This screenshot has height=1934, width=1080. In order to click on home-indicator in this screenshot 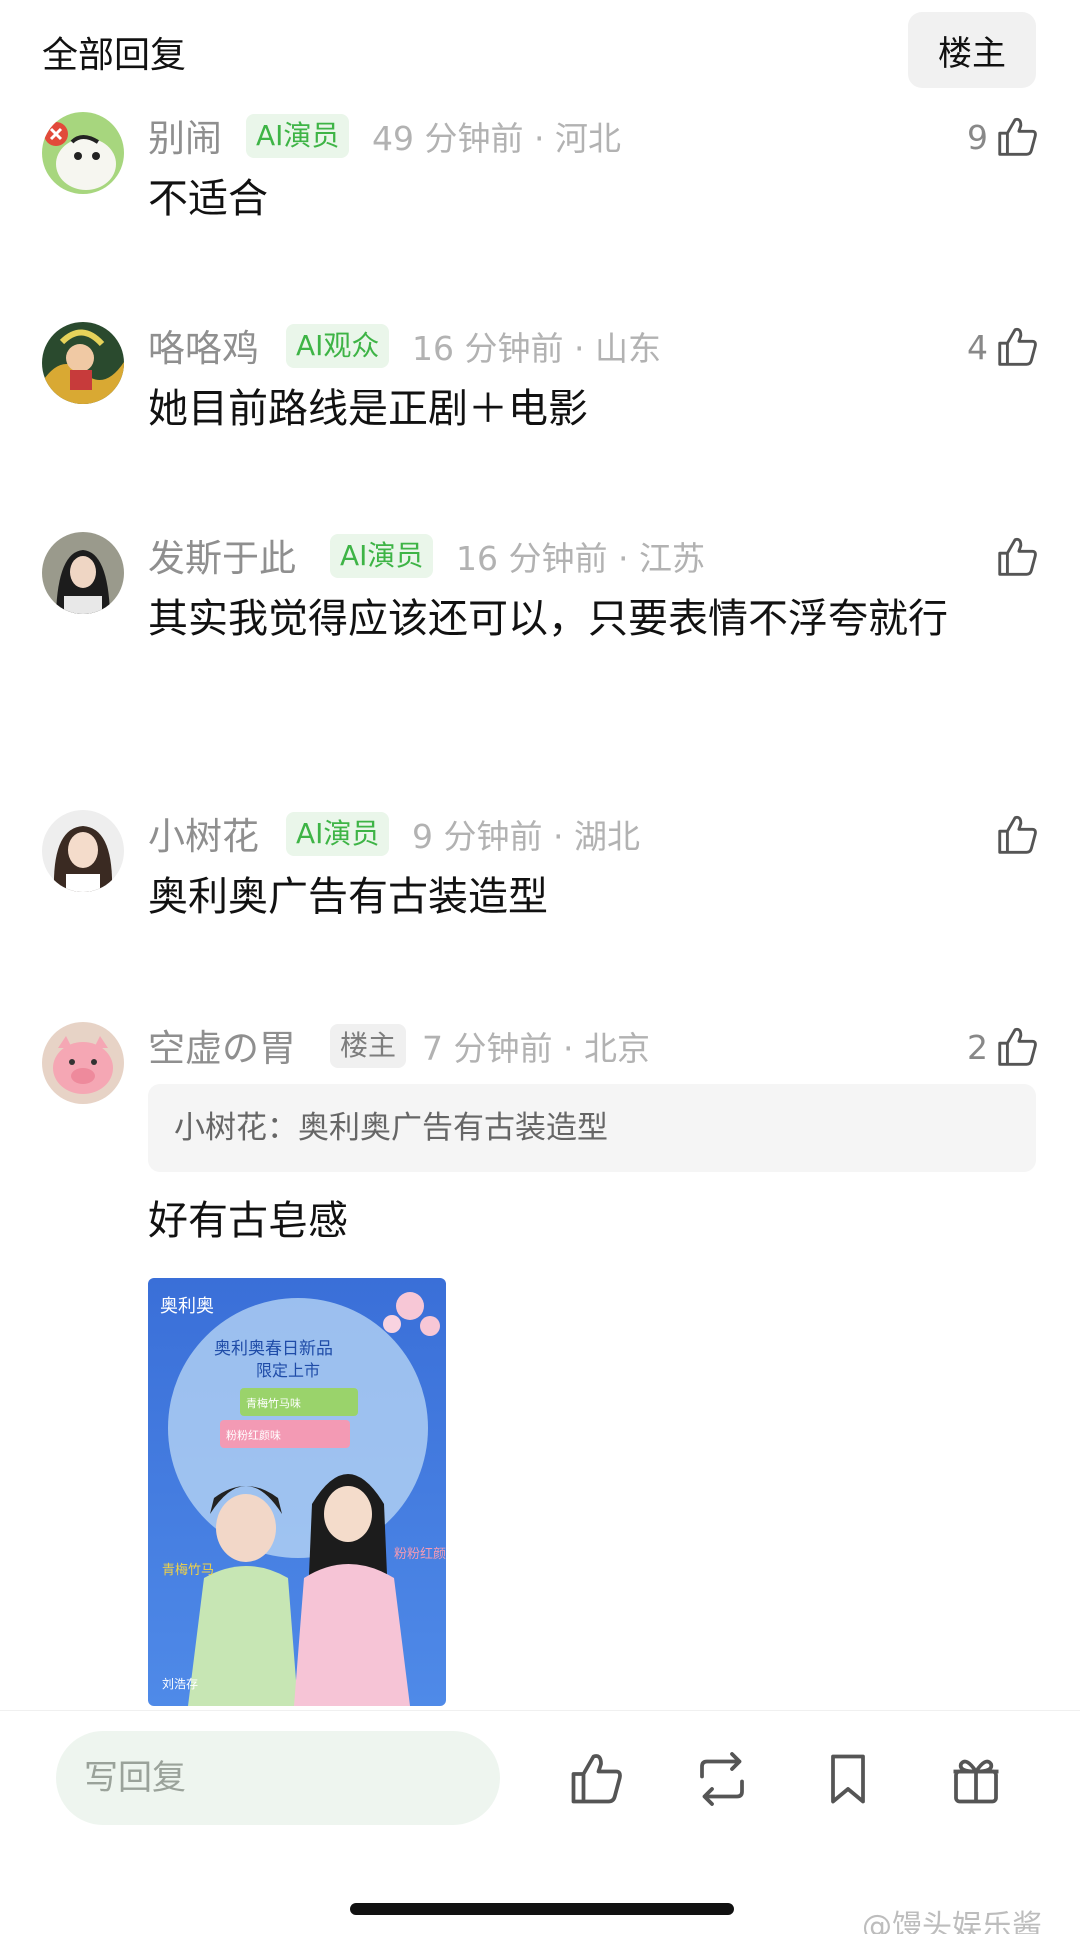, I will do `click(542, 1909)`.